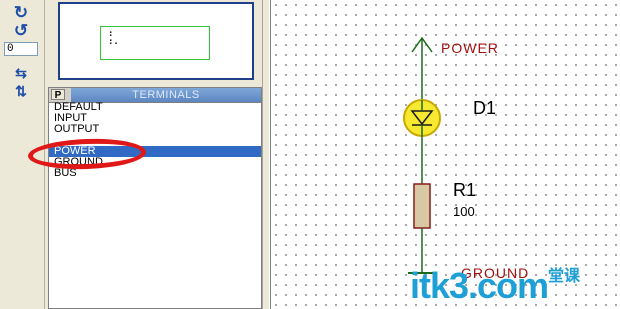  I want to click on terminal-list: DEFAULT INPUT OUTPUT POWER GROUND BUS, so click(155, 140).